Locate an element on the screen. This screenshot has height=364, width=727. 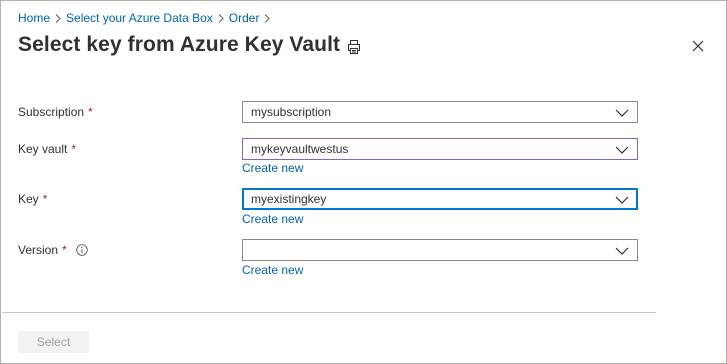
breadcrumb-order: Order is located at coordinates (244, 18).